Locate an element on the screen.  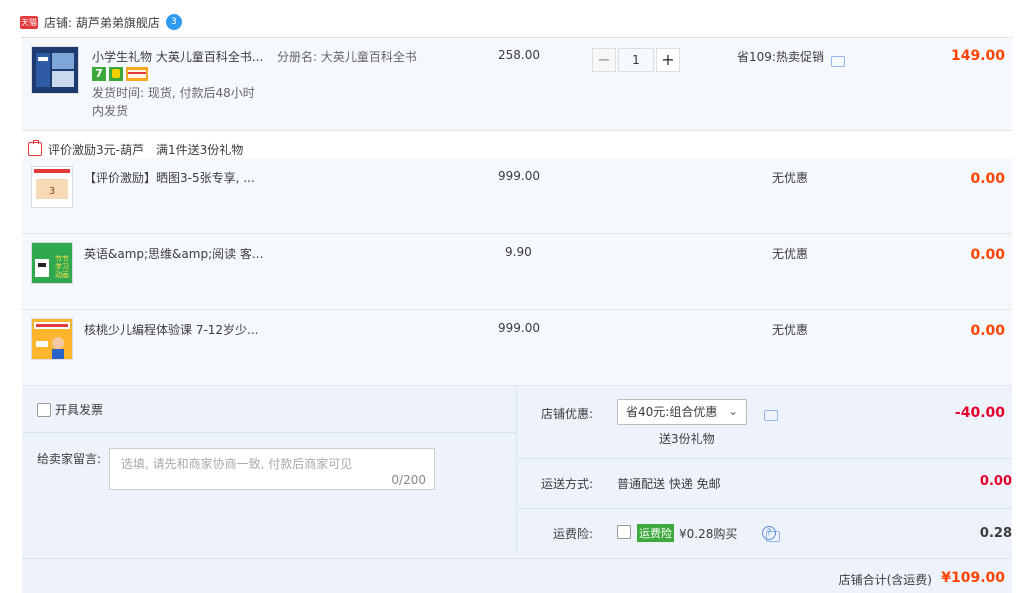
message-placeholder: 选填, 请先和商家协商一致, 付款后商家可见 is located at coordinates (237, 464).